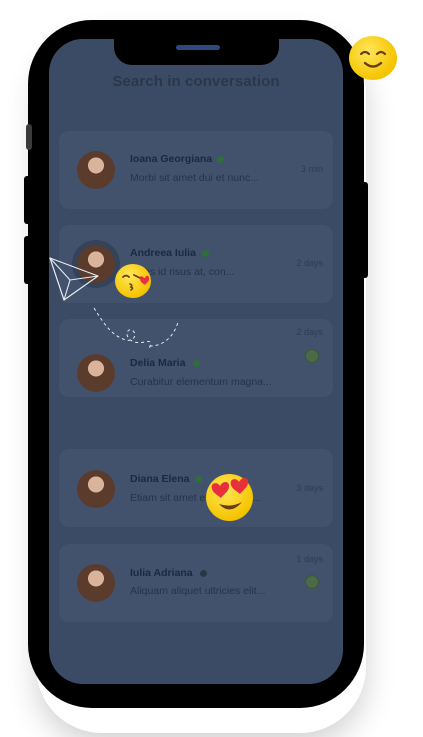  I want to click on notch, so click(196, 52).